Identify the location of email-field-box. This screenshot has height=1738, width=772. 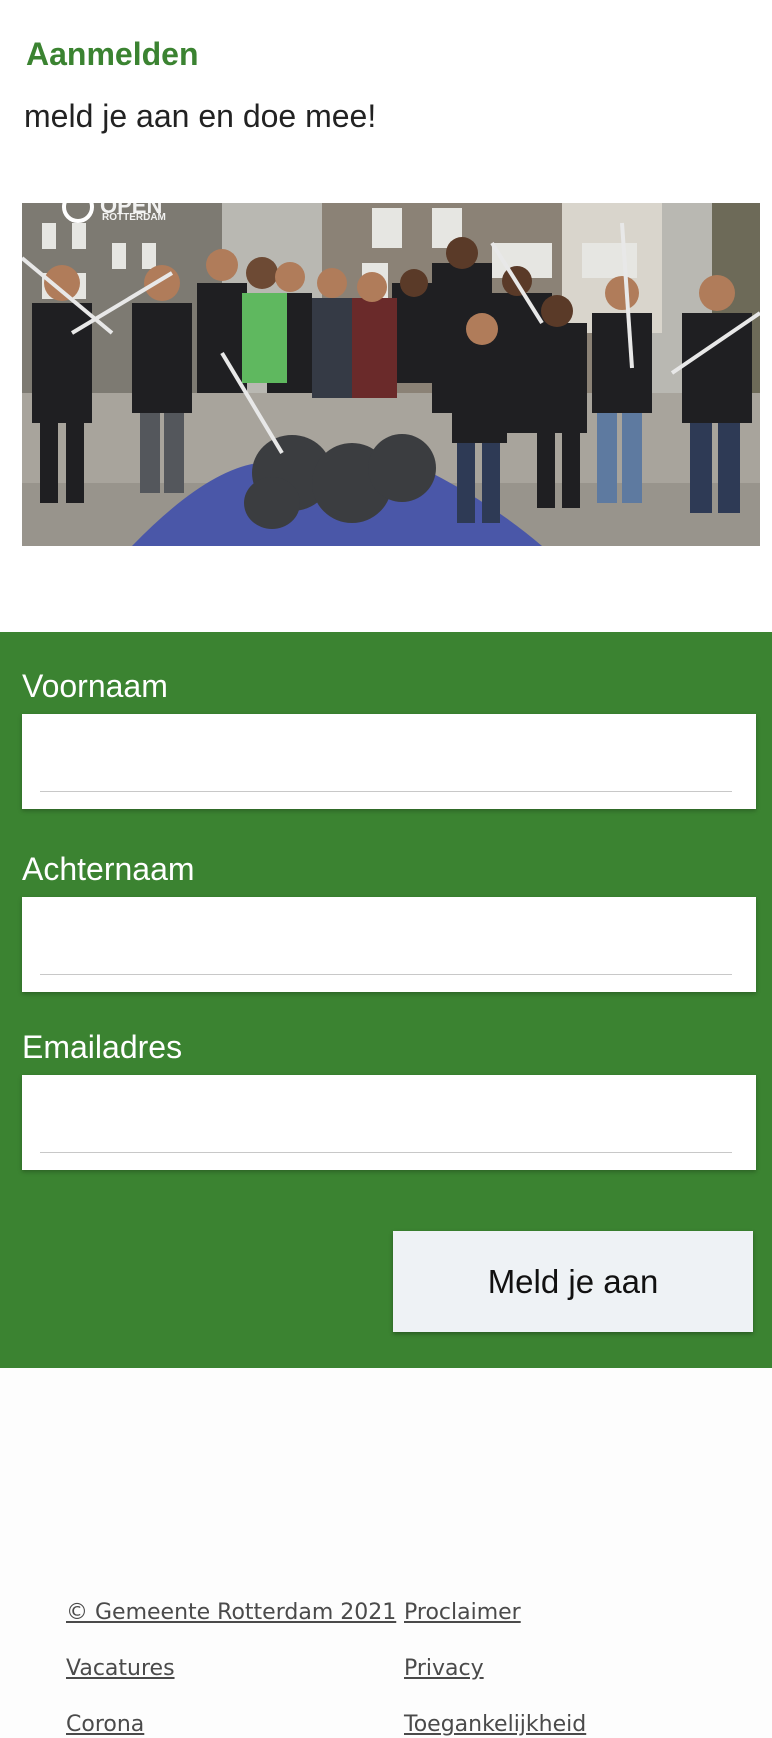
(389, 1122).